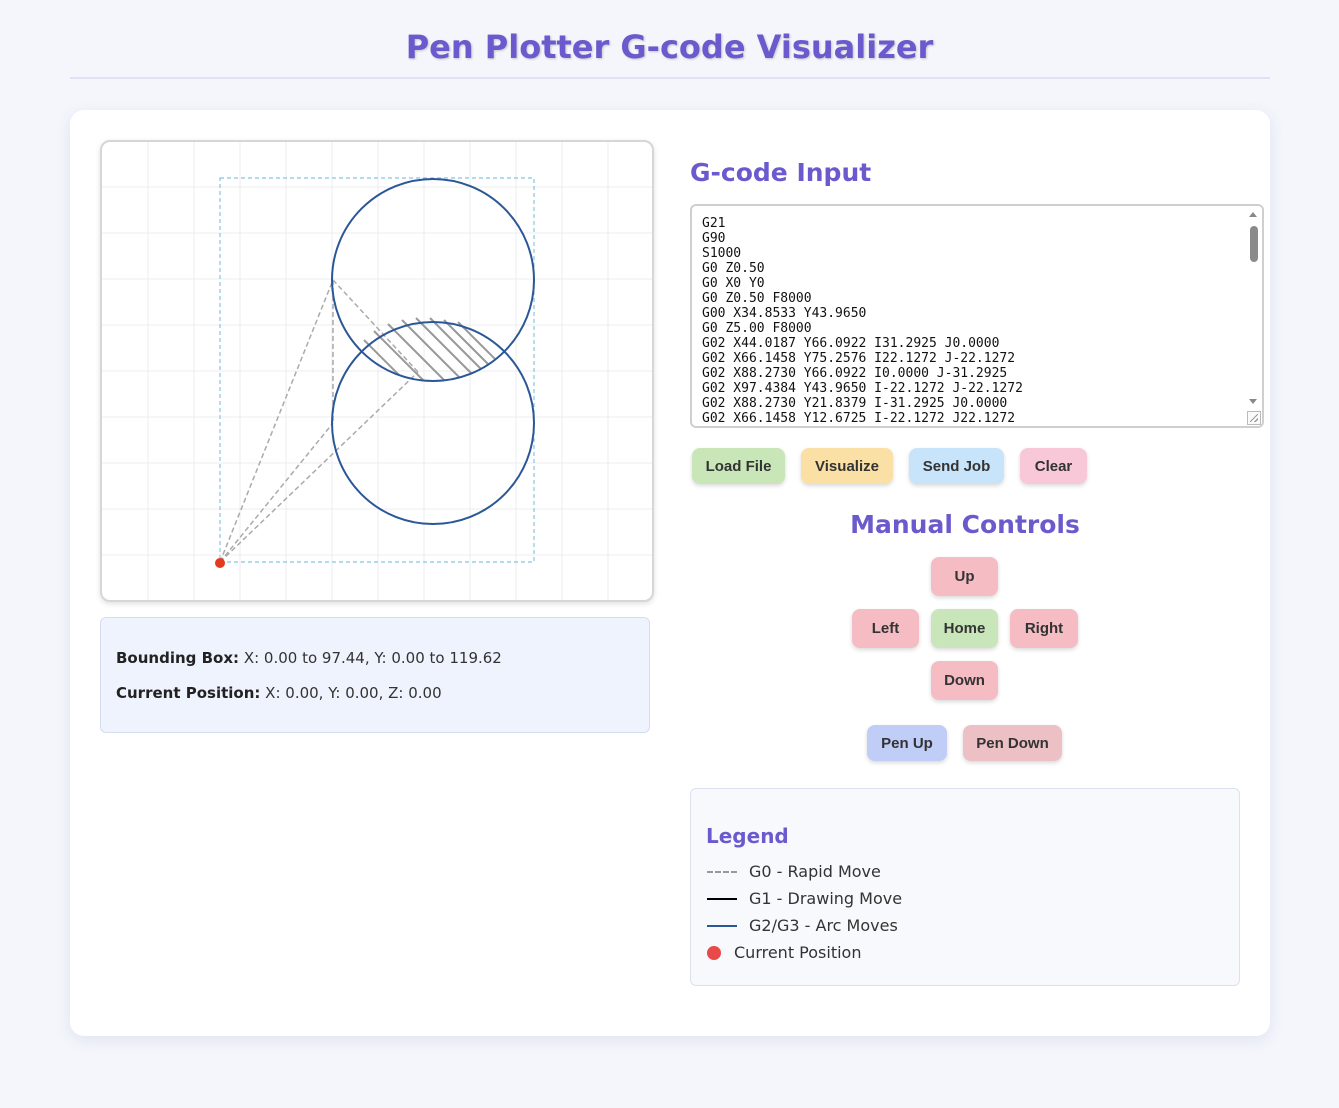  Describe the element at coordinates (178, 658) in the screenshot. I see `bounding-box-label: Bounding Box:` at that location.